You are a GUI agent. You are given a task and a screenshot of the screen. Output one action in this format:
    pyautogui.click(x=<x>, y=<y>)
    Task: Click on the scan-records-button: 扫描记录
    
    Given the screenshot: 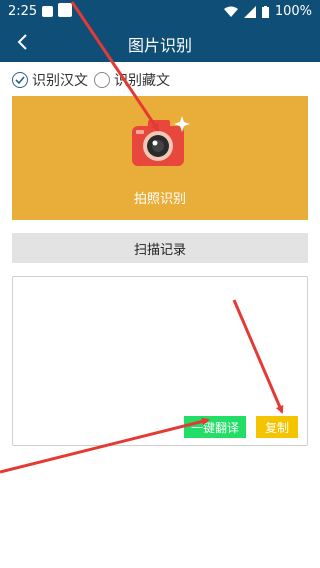 What is the action you would take?
    pyautogui.click(x=160, y=248)
    